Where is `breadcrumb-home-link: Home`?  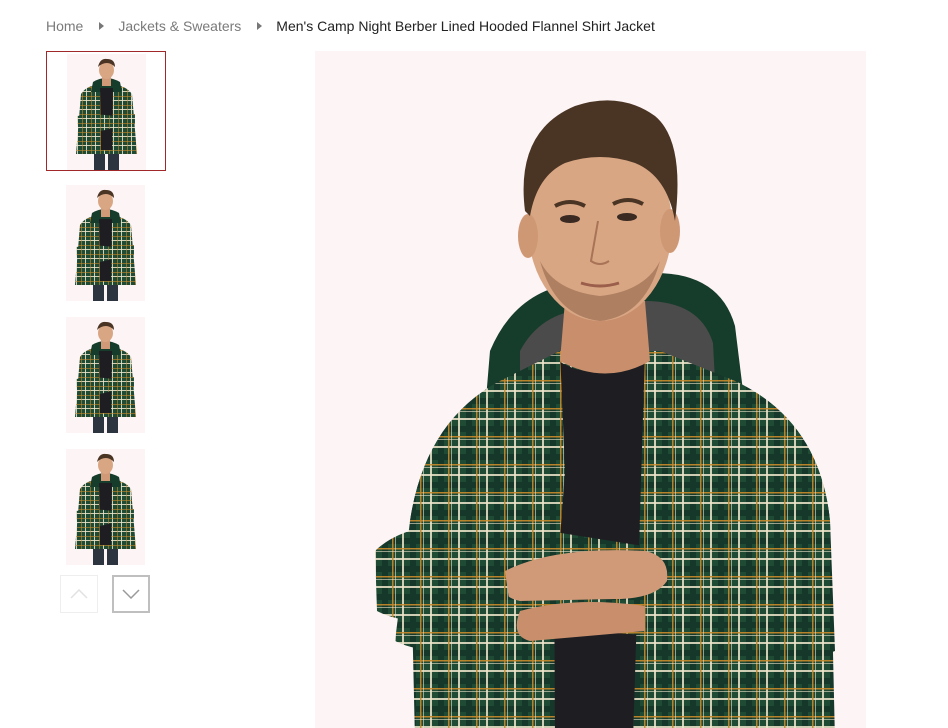
breadcrumb-home-link: Home is located at coordinates (64, 26).